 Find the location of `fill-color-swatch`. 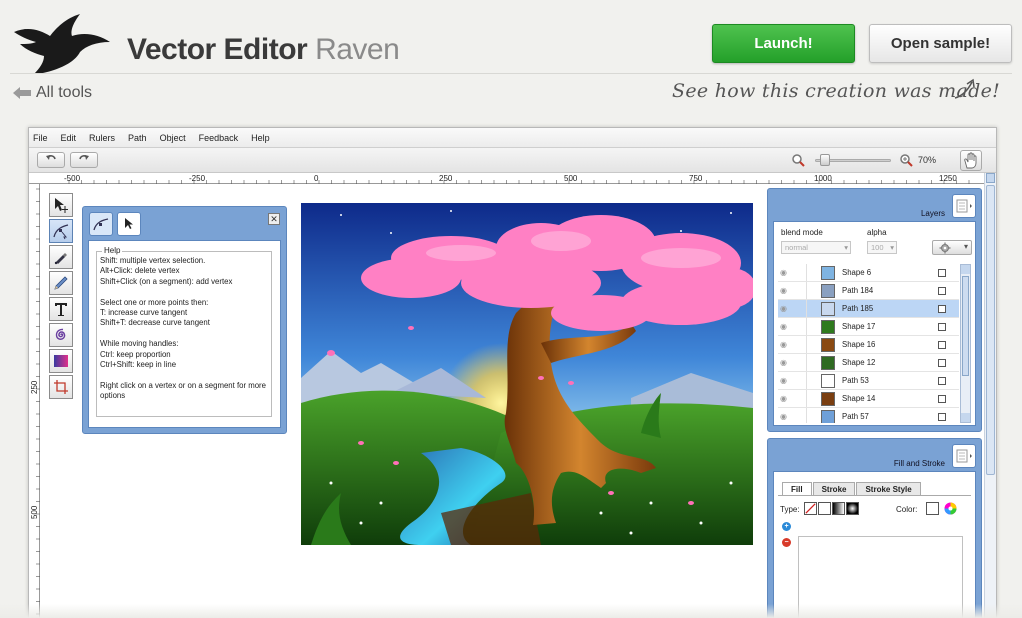

fill-color-swatch is located at coordinates (932, 508).